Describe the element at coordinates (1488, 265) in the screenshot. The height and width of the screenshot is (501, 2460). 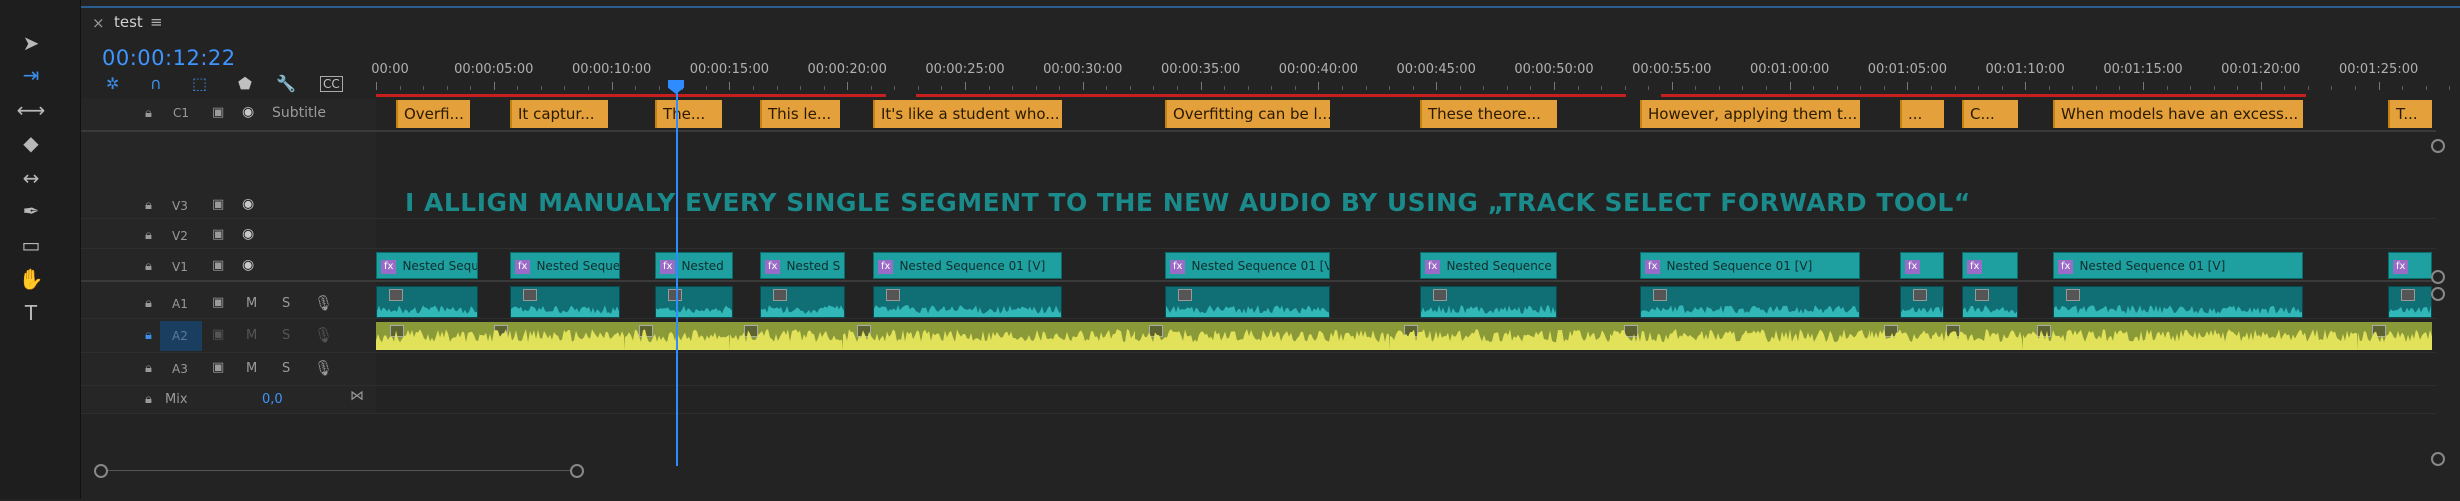
I see `video-clip: fx Nested Sequence 0` at that location.